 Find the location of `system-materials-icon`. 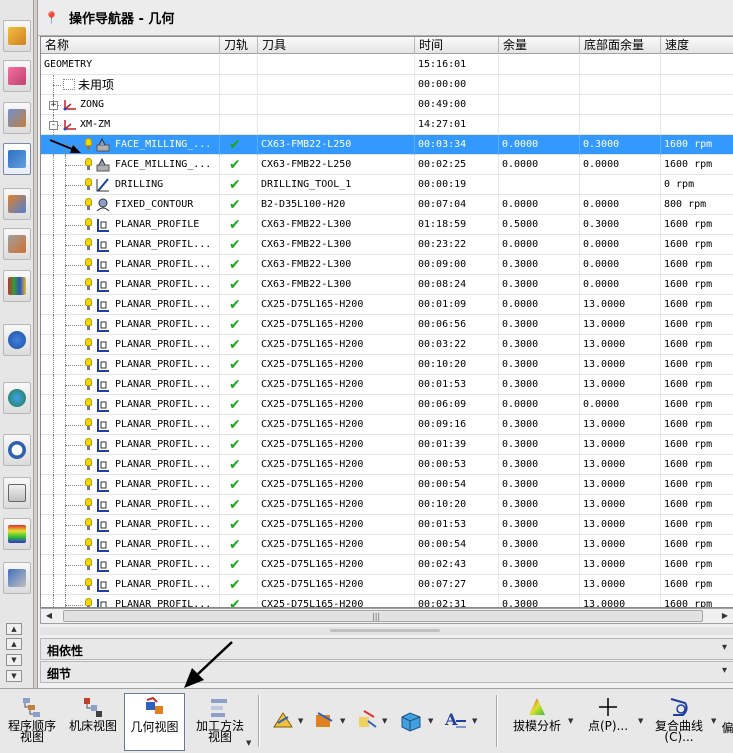

system-materials-icon is located at coordinates (17, 493).